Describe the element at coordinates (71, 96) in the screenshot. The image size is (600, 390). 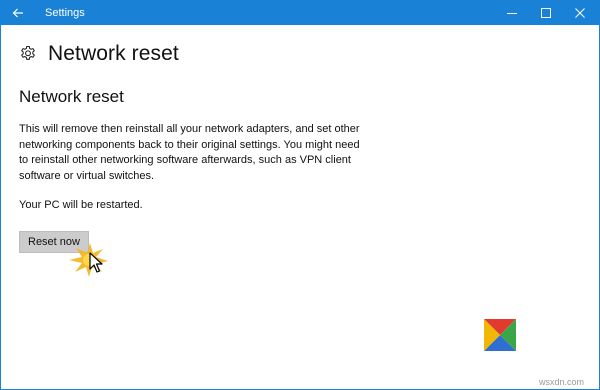
I see `section-title: Network reset` at that location.